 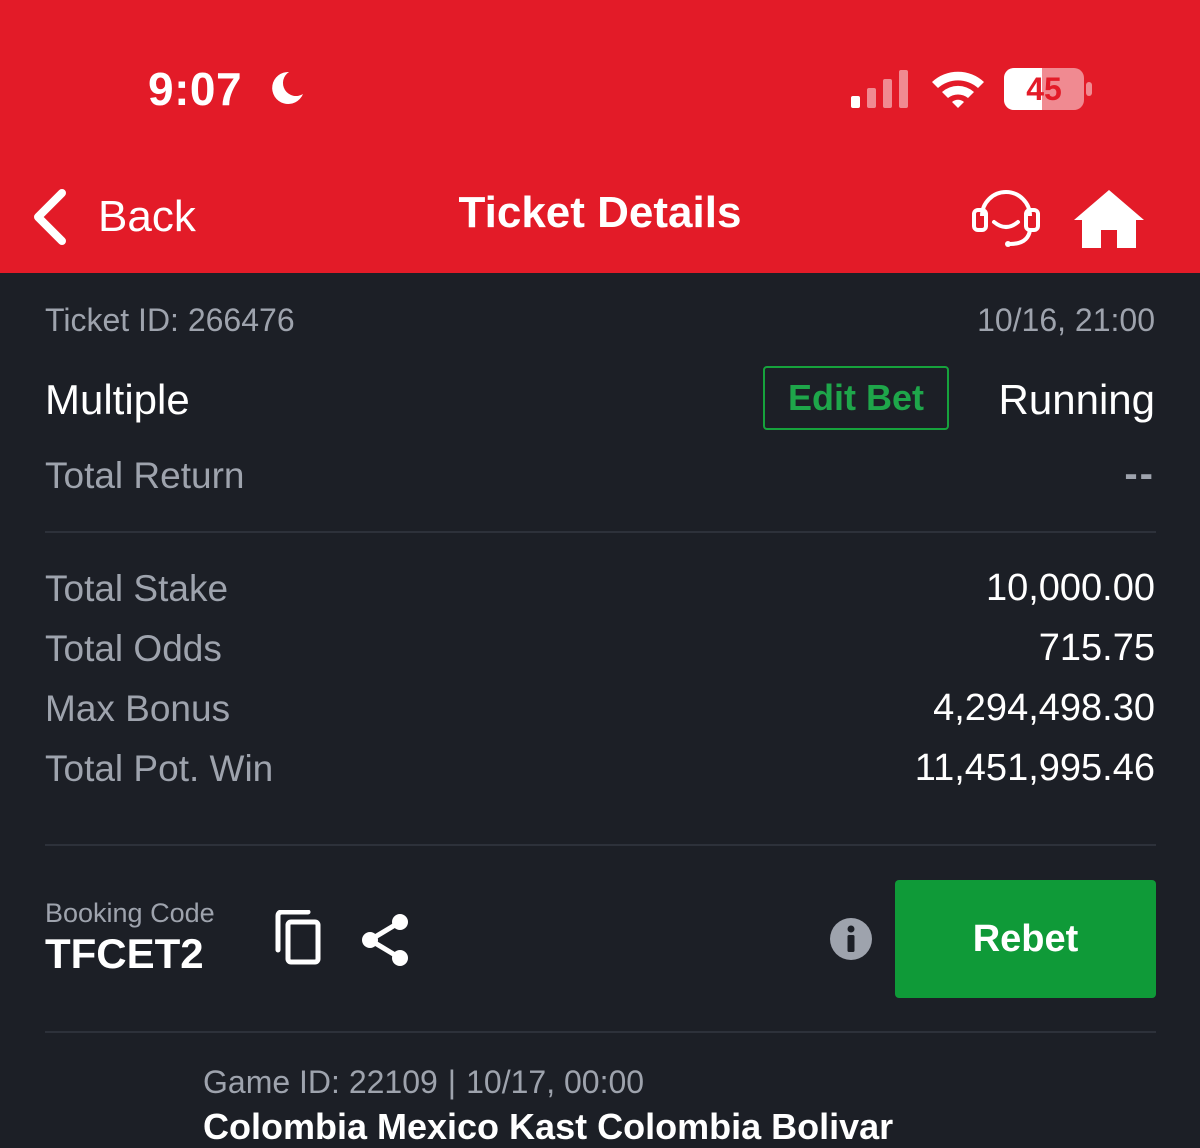 I want to click on stat-label-max-bonus: Max Bonus, so click(x=138, y=708).